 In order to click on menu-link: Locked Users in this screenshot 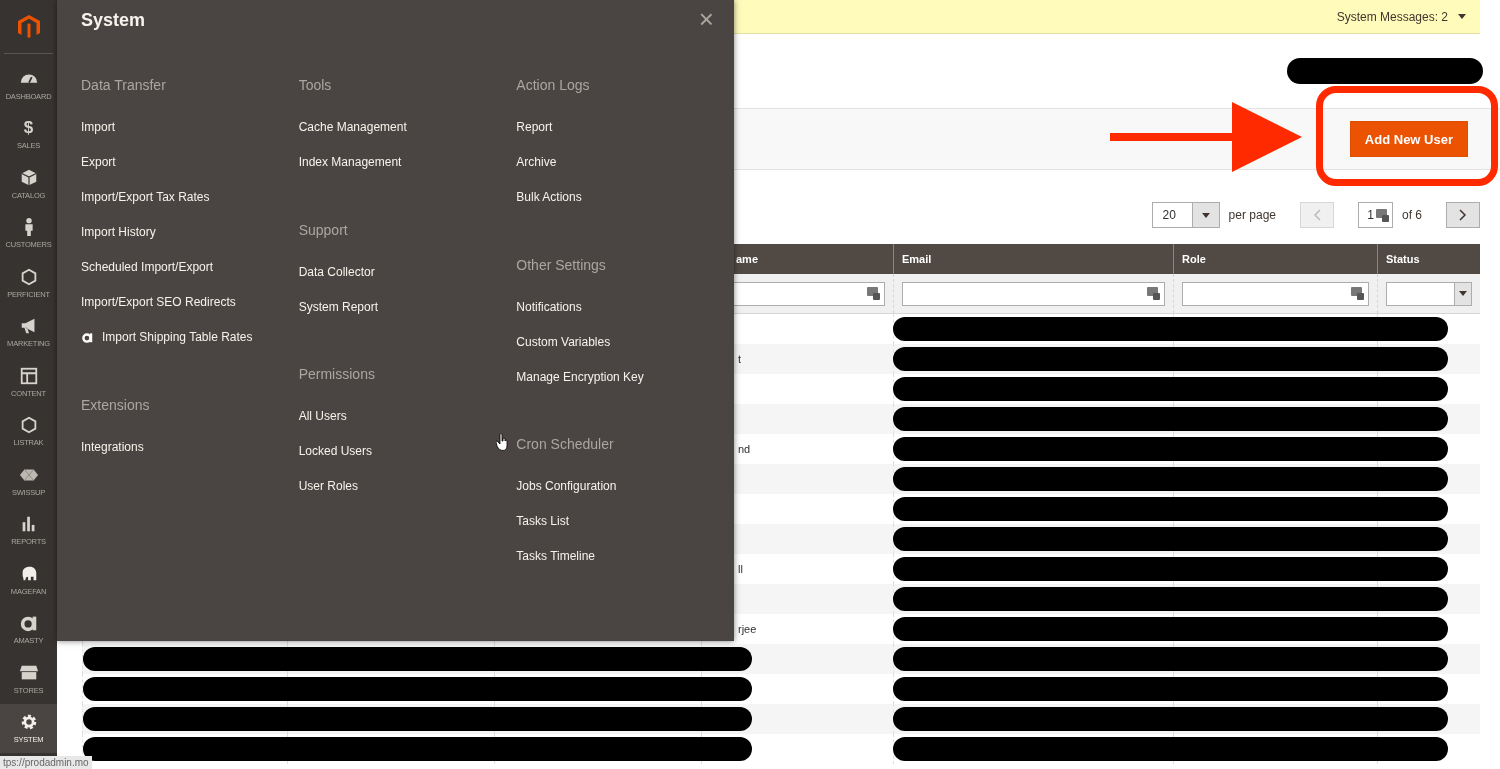, I will do `click(335, 451)`.